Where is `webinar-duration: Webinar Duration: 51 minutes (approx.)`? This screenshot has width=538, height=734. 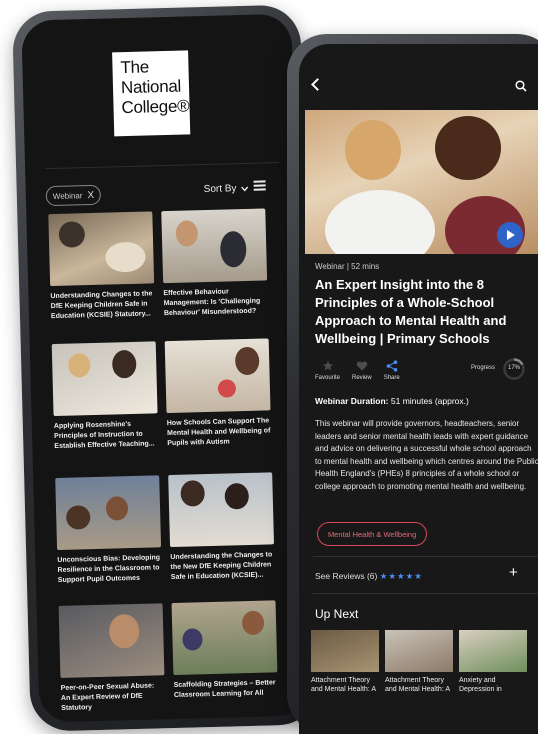
webinar-duration: Webinar Duration: 51 minutes (approx.) is located at coordinates (392, 401).